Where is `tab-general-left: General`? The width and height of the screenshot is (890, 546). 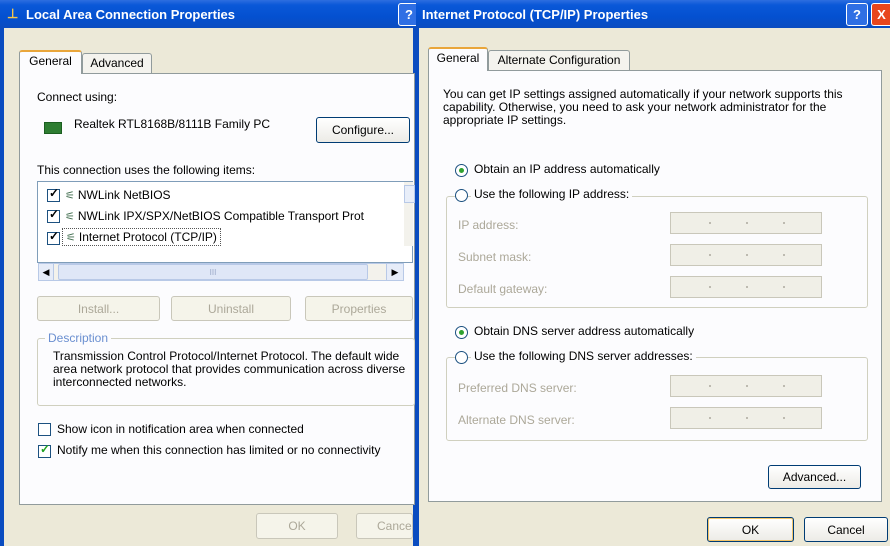 tab-general-left: General is located at coordinates (50, 62).